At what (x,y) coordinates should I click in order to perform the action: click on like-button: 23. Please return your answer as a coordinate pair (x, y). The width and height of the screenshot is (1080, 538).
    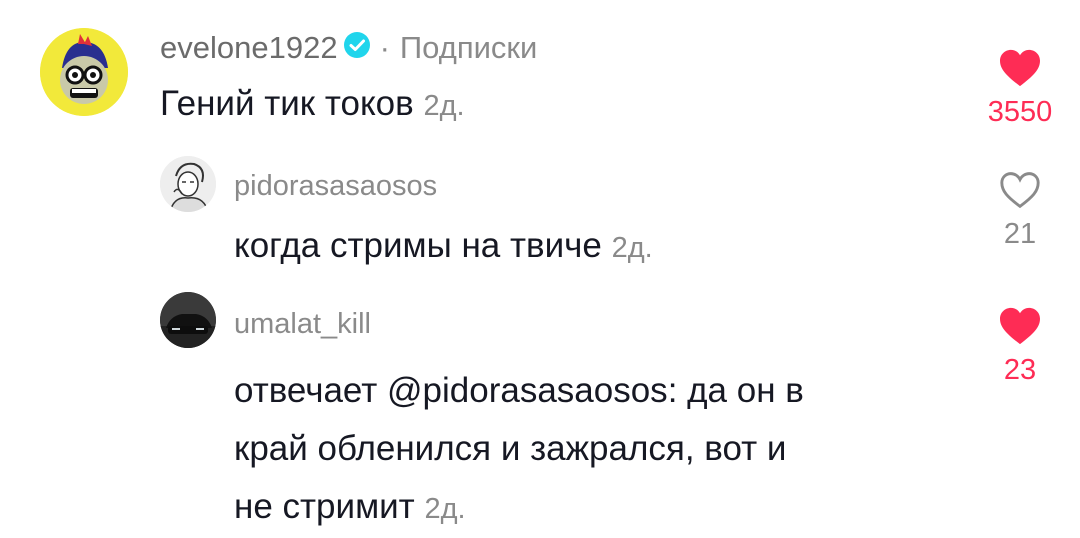
    Looking at the image, I should click on (1020, 346).